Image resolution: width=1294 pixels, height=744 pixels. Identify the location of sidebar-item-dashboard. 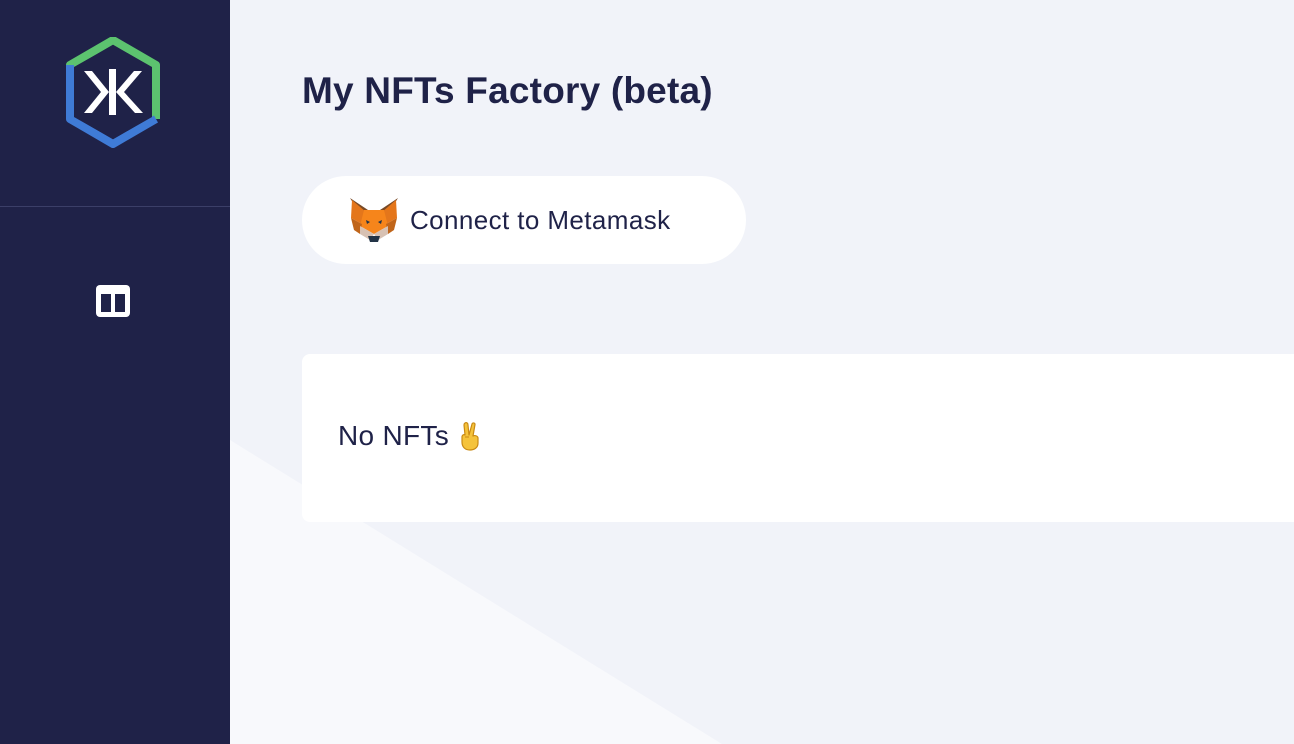
(113, 301).